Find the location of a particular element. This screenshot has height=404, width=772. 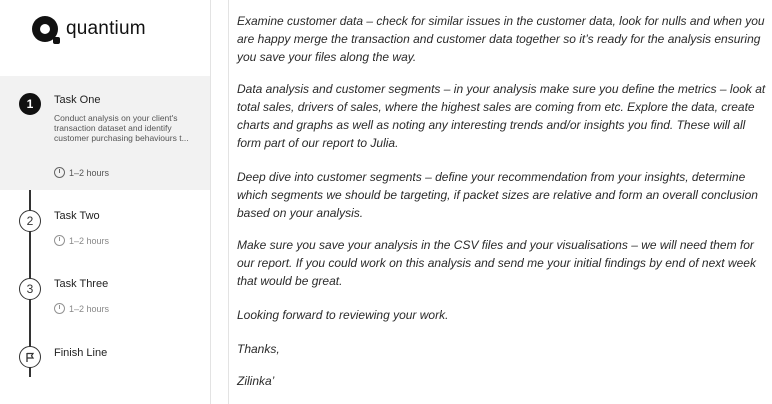

step-number-2: 2 is located at coordinates (30, 221).